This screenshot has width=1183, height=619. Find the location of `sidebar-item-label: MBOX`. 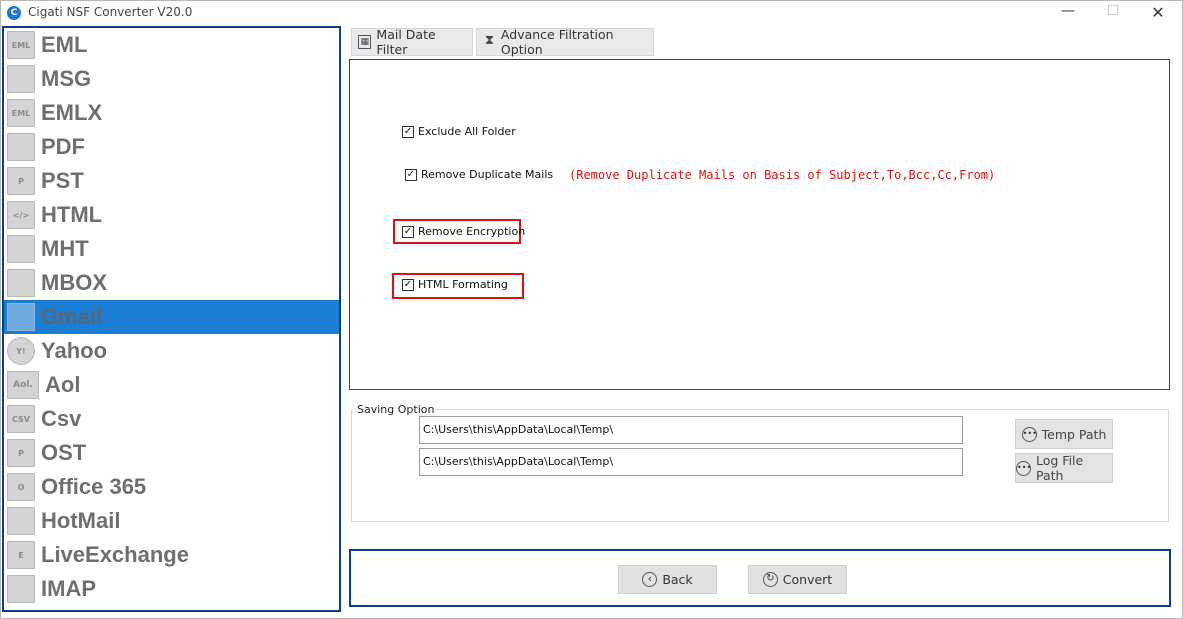

sidebar-item-label: MBOX is located at coordinates (74, 282).